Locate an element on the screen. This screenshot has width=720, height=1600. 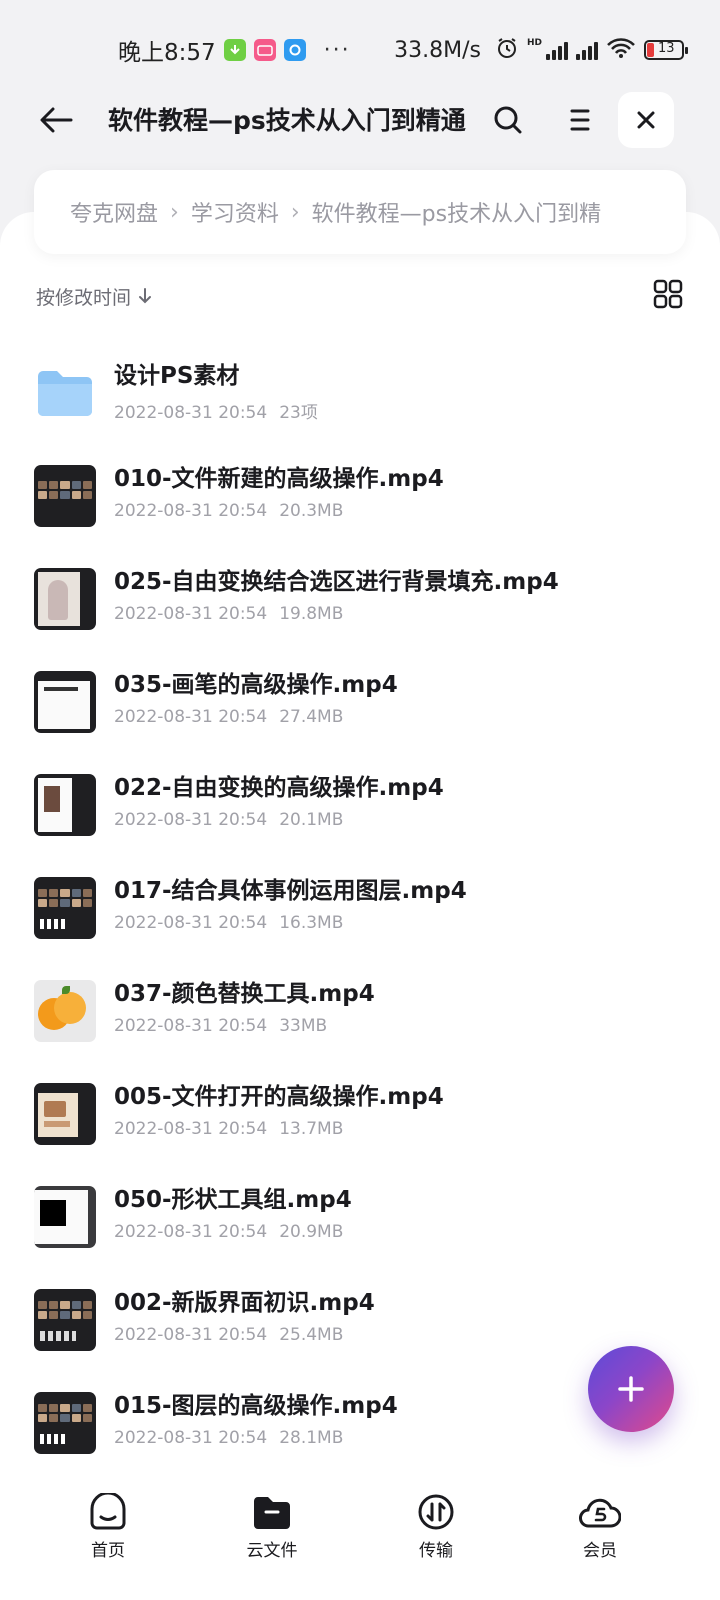
arrow-left-icon is located at coordinates (56, 120).